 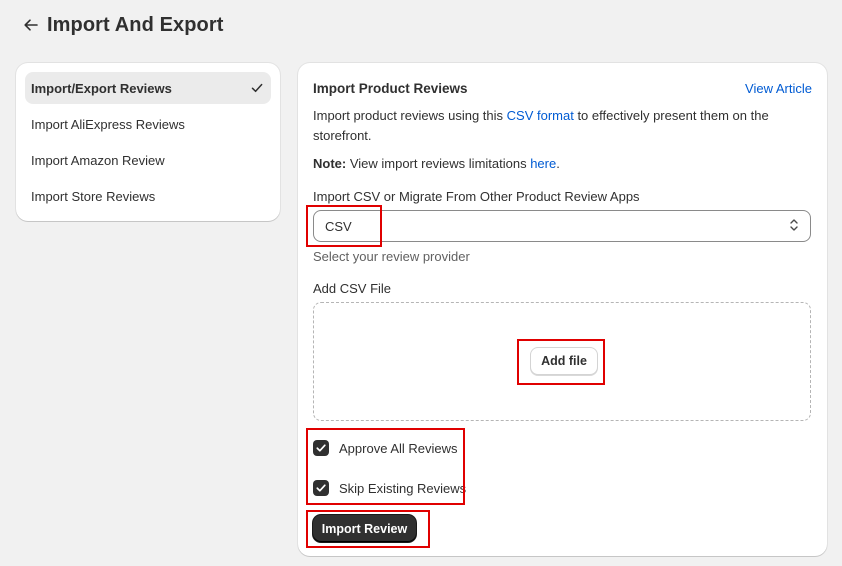 What do you see at coordinates (540, 115) in the screenshot?
I see `csv-format-link: CSV format` at bounding box center [540, 115].